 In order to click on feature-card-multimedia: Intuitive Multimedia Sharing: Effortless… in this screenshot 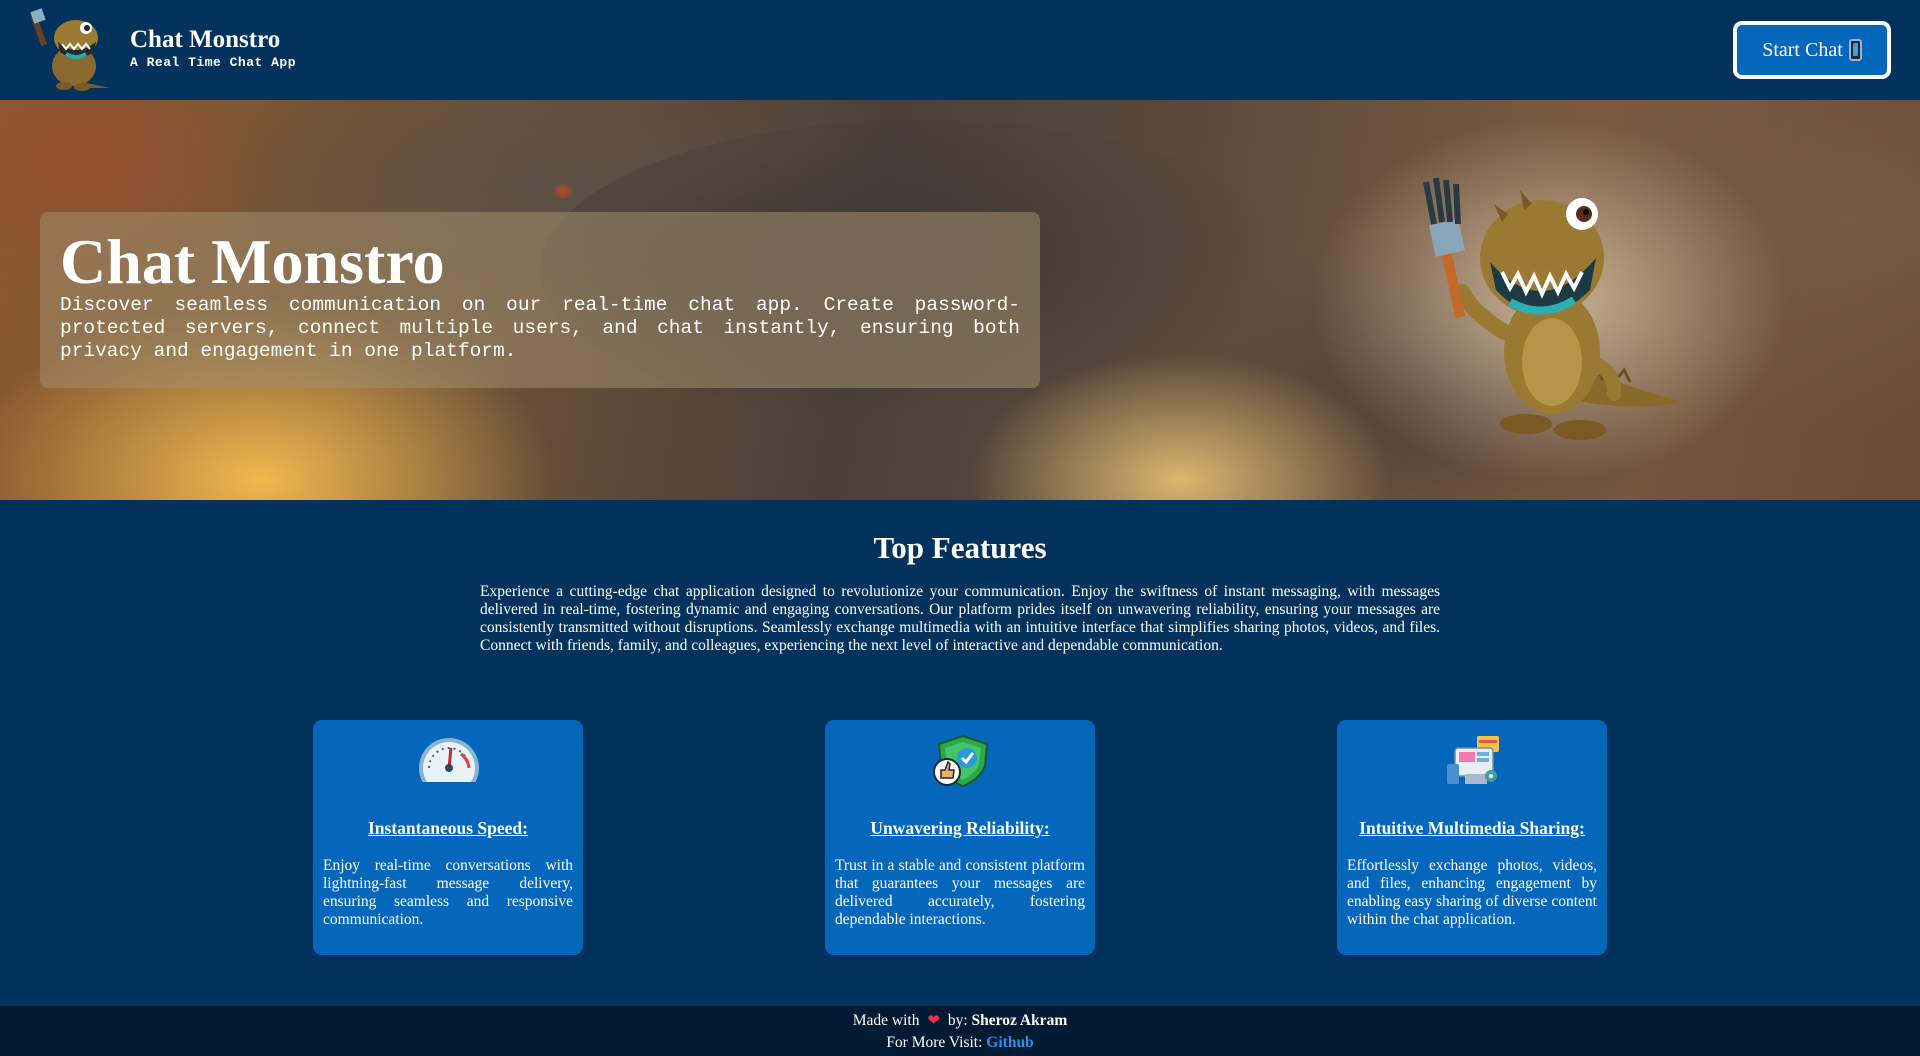, I will do `click(1472, 837)`.